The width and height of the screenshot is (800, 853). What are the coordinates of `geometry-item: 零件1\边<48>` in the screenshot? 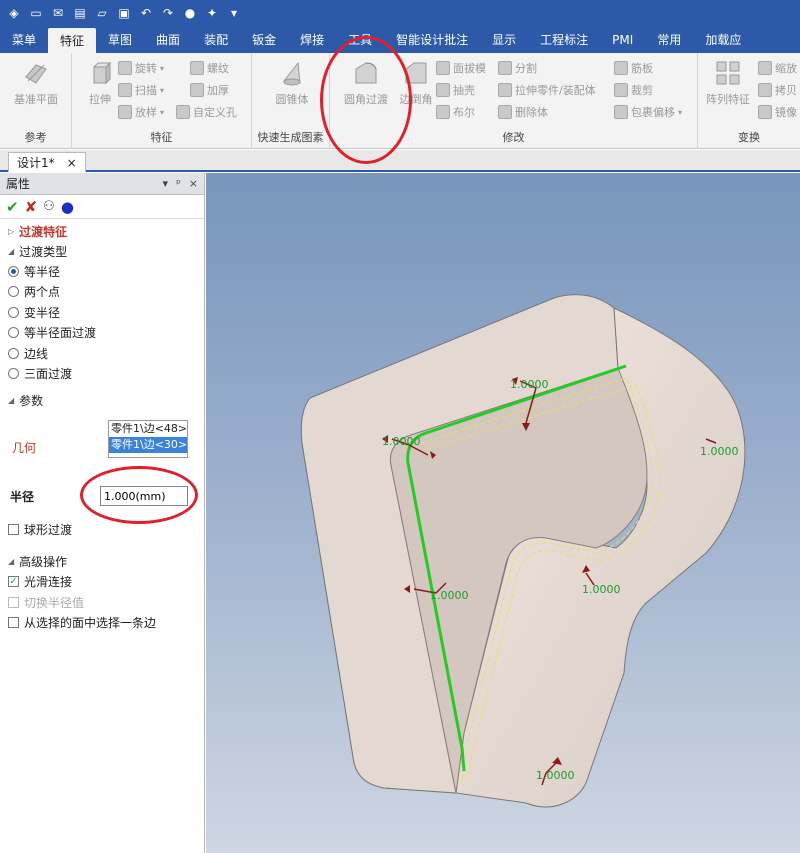 It's located at (148, 429).